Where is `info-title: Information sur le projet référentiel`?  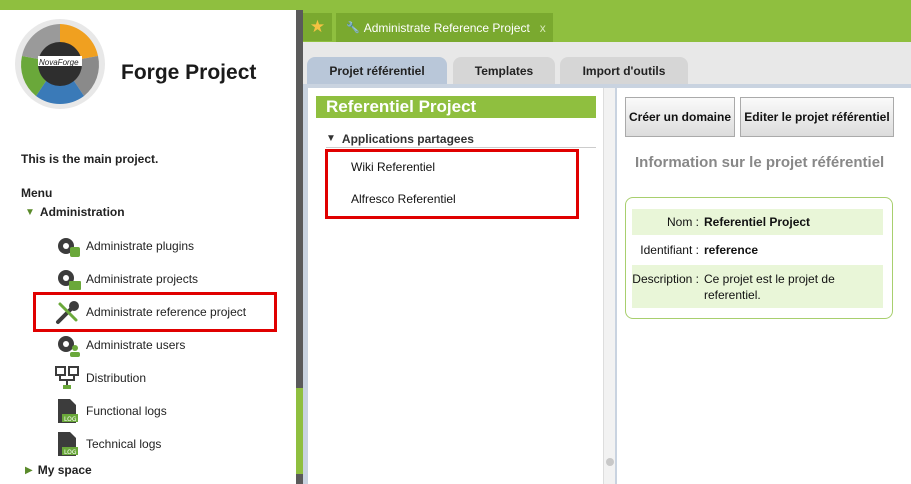
info-title: Information sur le projet référentiel is located at coordinates (760, 162).